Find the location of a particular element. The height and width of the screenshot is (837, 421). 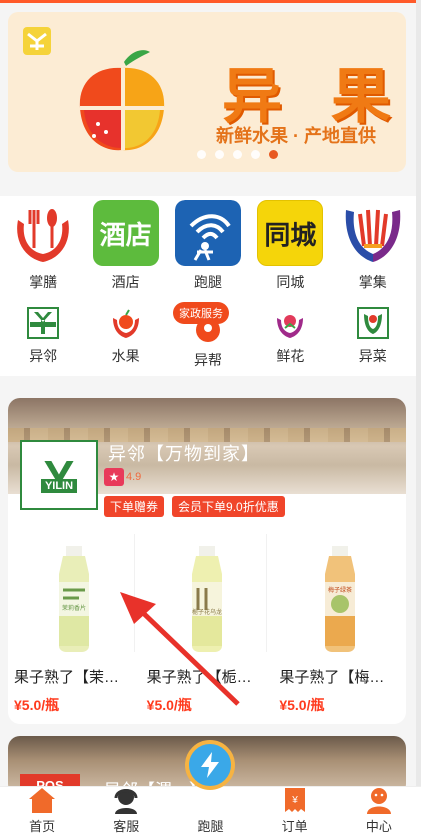

category-item-yilin: 异邻 is located at coordinates (43, 338).